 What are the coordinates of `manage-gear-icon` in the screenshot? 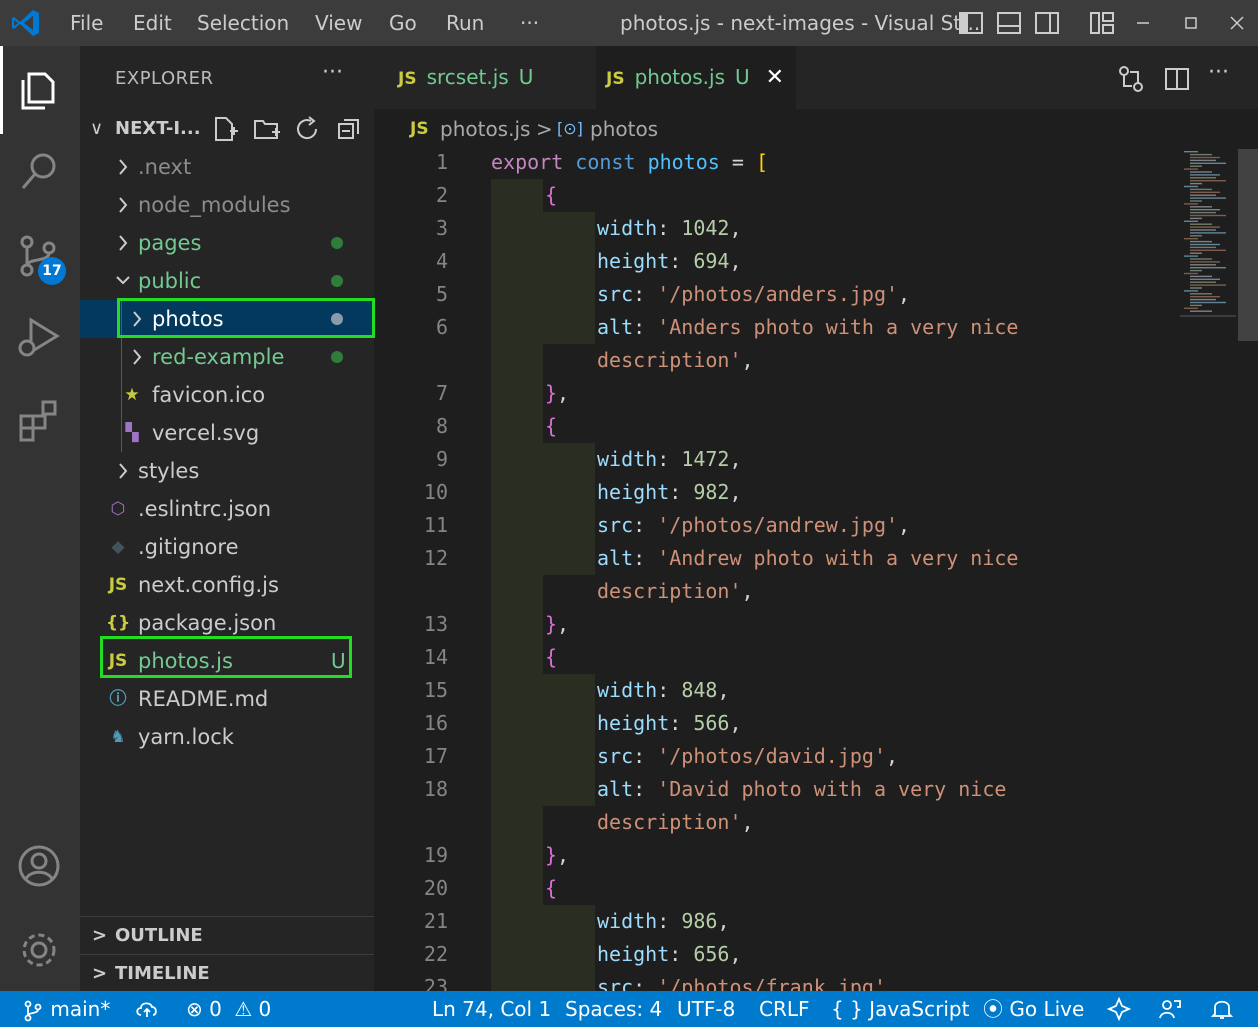 It's located at (39, 950).